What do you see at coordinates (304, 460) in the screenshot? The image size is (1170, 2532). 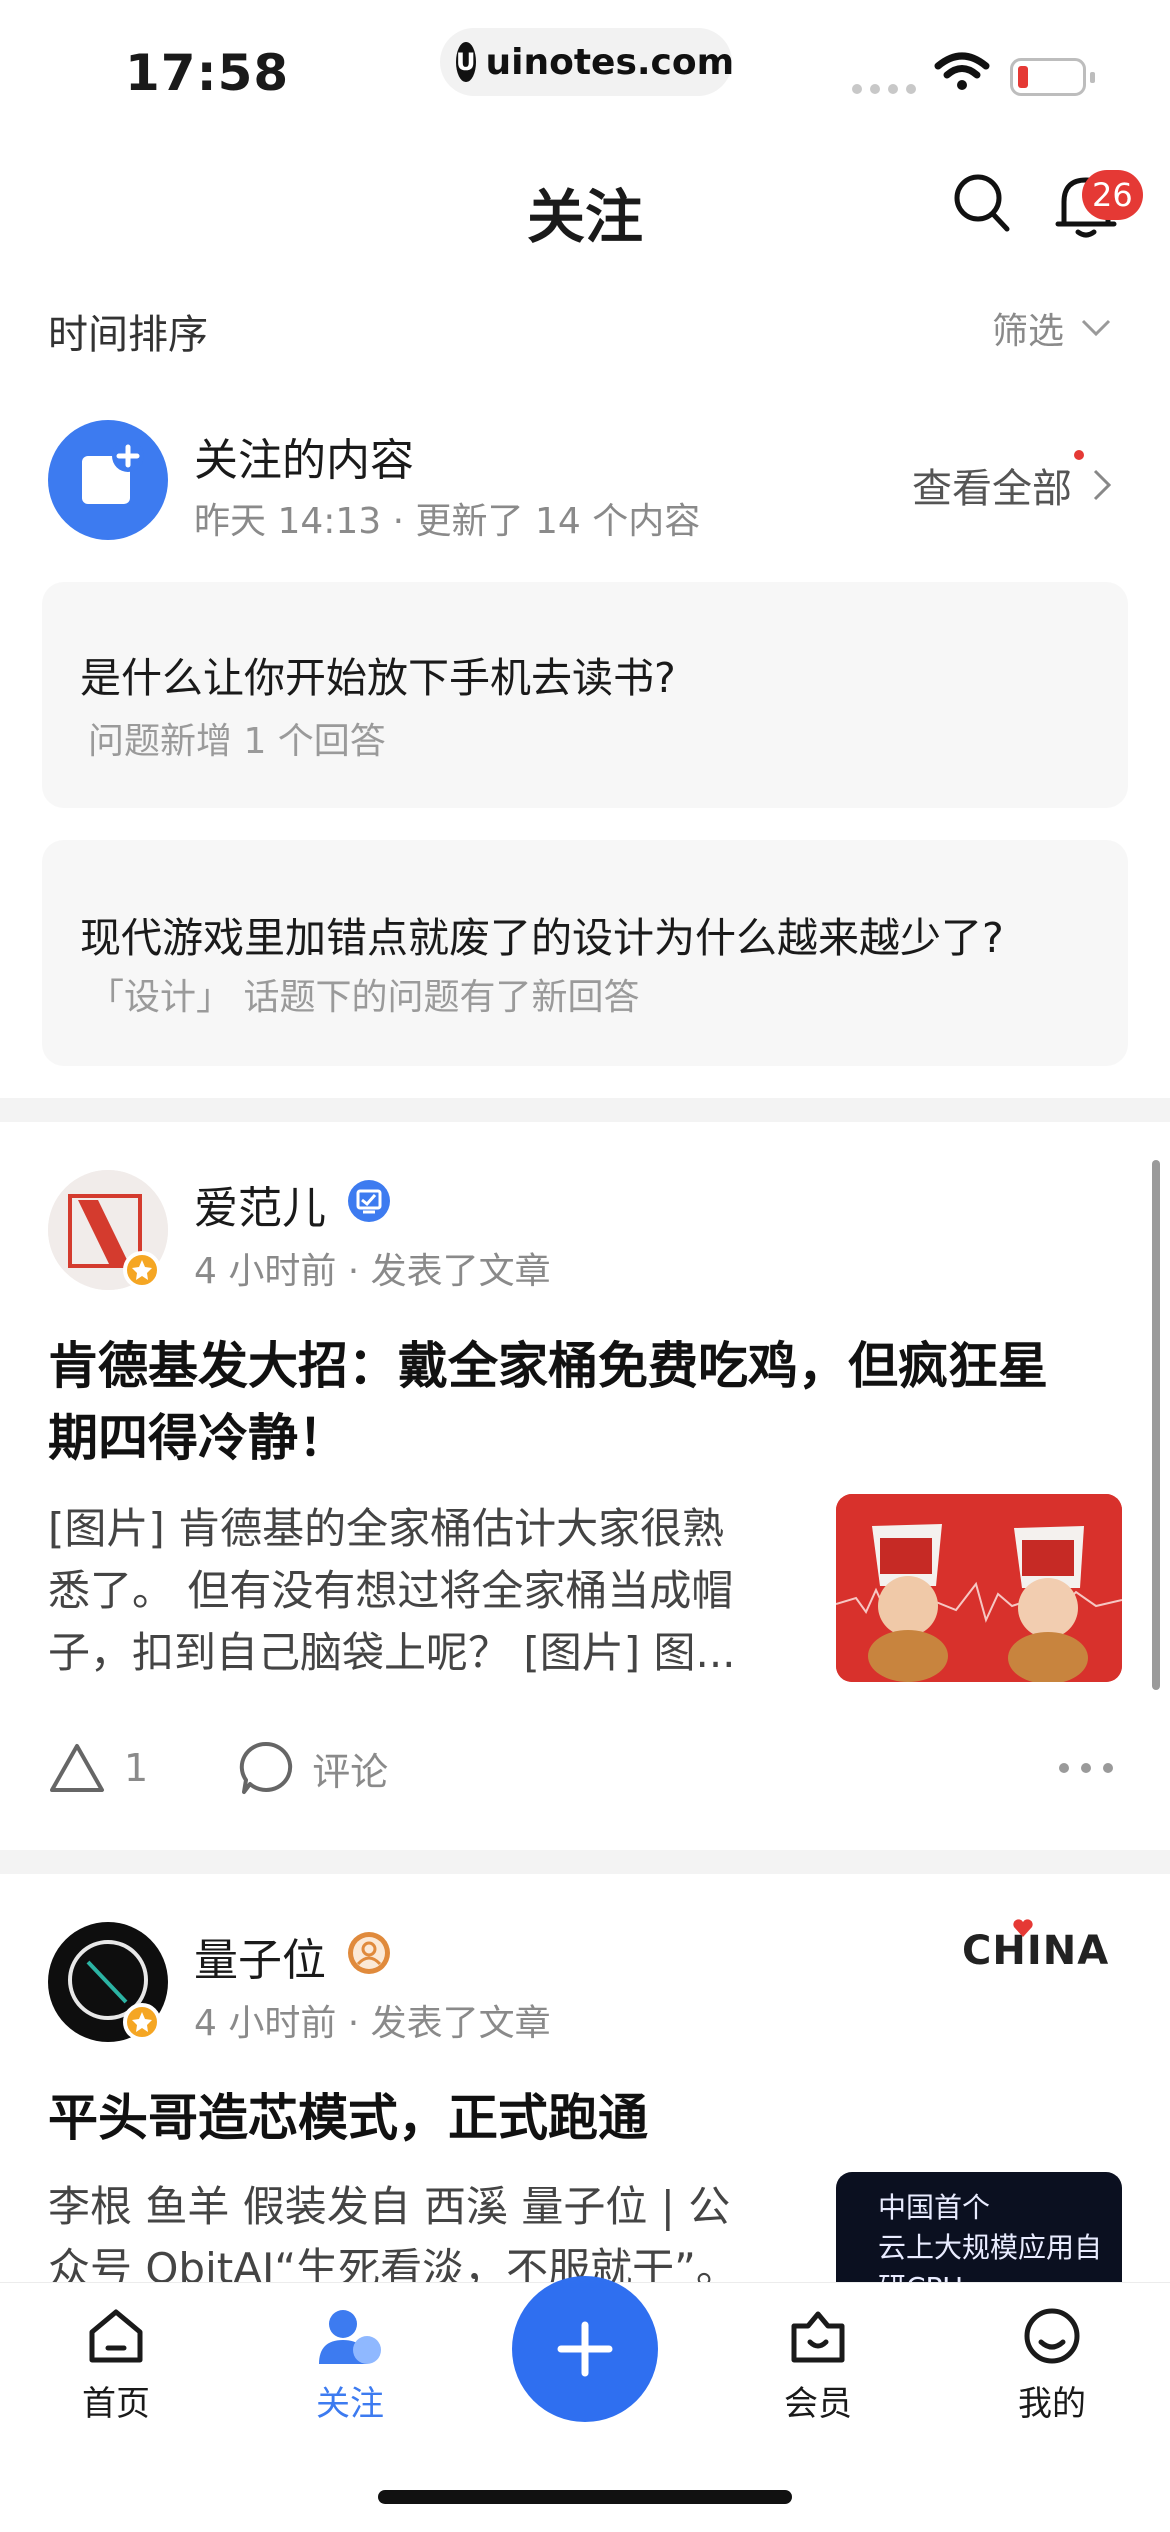 I see `followed-content-title: 关注的内容` at bounding box center [304, 460].